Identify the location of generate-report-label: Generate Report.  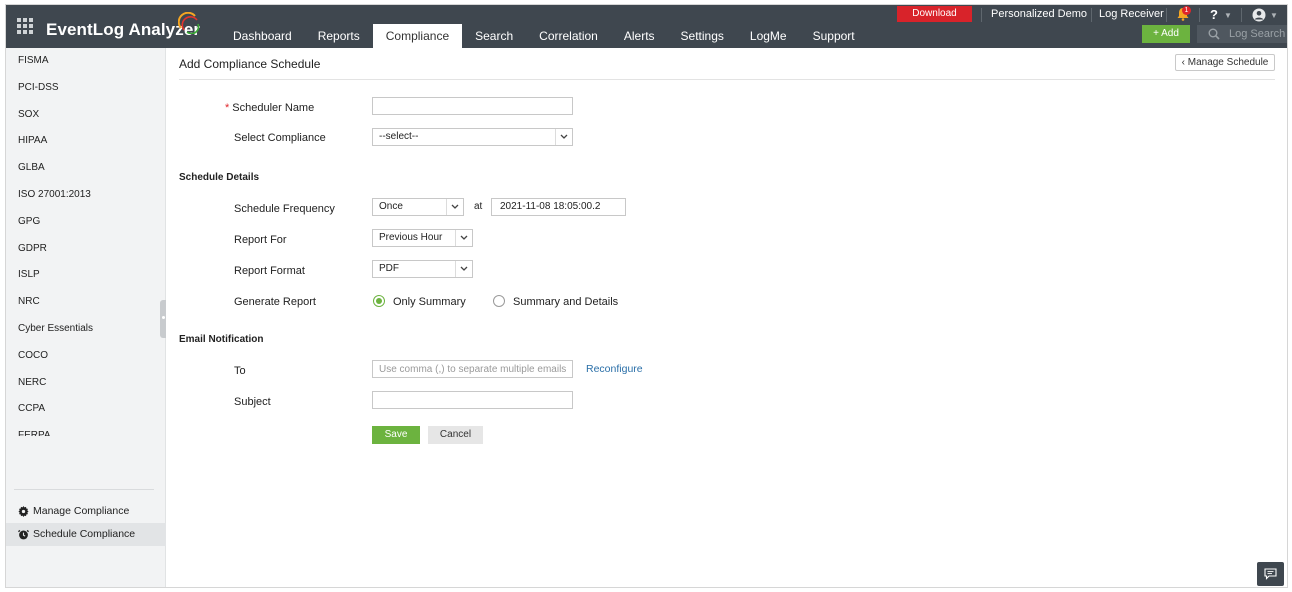
(275, 302).